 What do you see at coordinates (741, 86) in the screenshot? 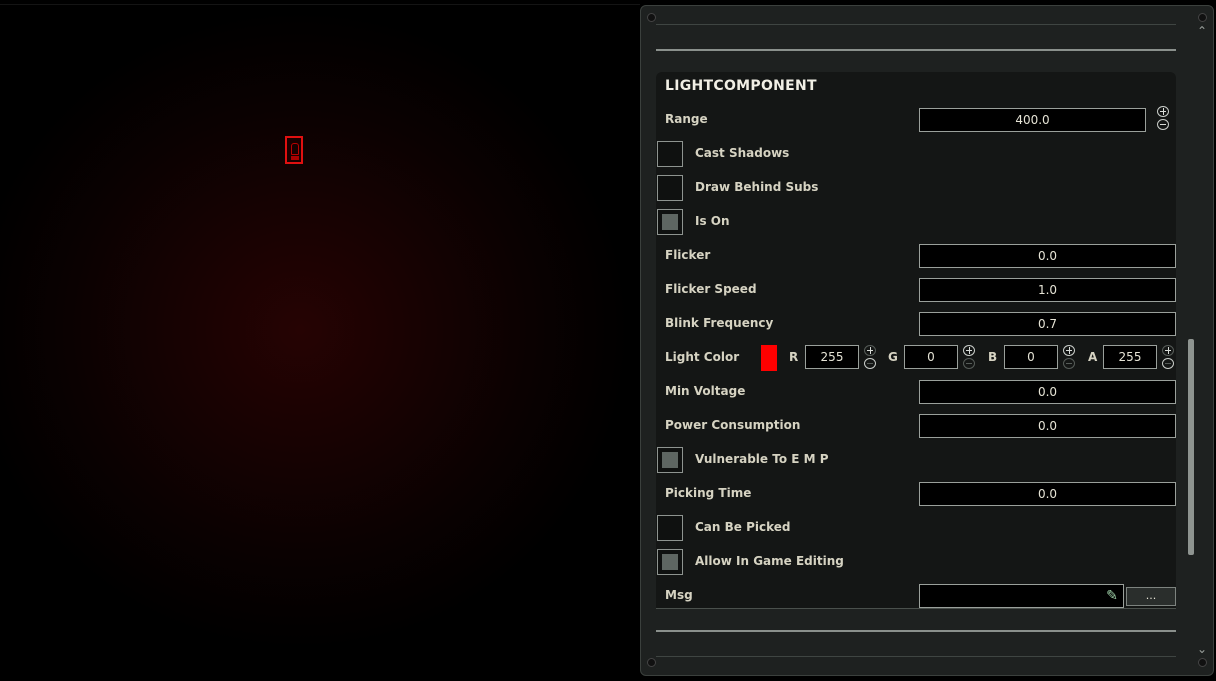
I see `component-title: LIGHTCOMPONENT` at bounding box center [741, 86].